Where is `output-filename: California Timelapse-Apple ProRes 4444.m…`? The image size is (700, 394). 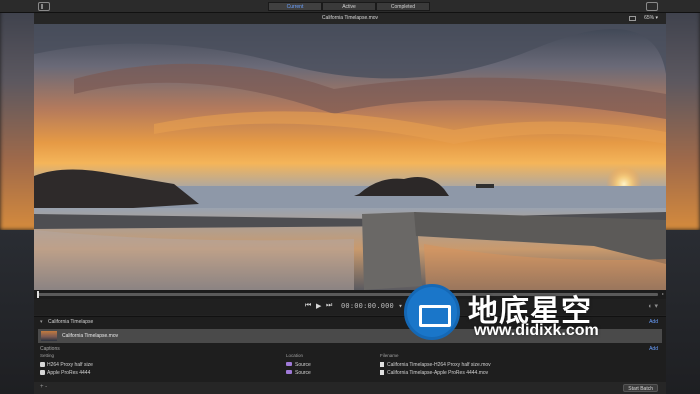 output-filename: California Timelapse-Apple ProRes 4444.m… is located at coordinates (438, 373).